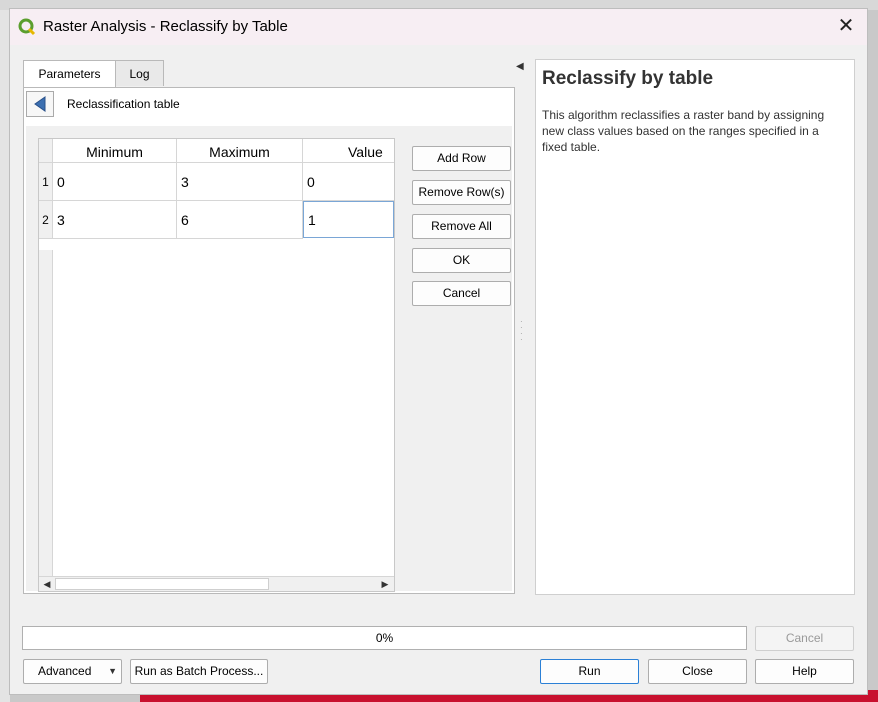 The image size is (878, 702). Describe the element at coordinates (46, 220) in the screenshot. I see `row-header: 2` at that location.